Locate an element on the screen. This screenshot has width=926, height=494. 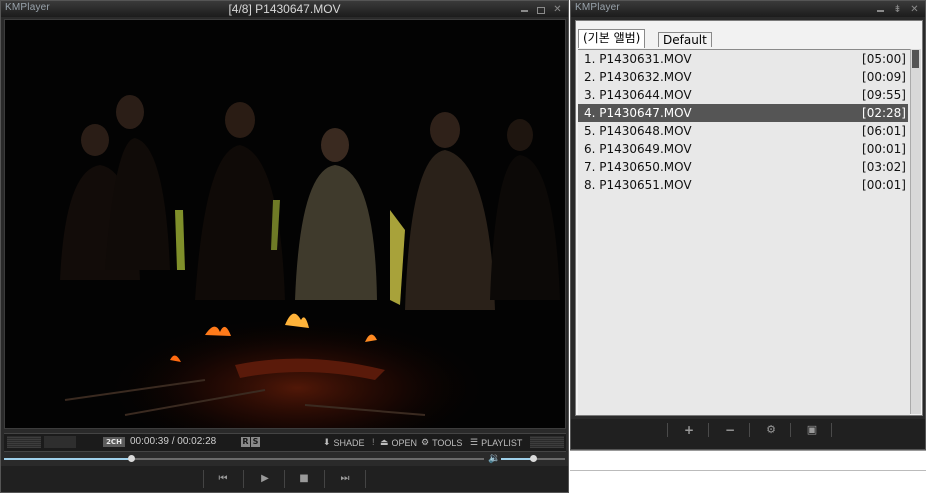
playlist-item-name: 8. P1430651.MOV is located at coordinates (638, 185).